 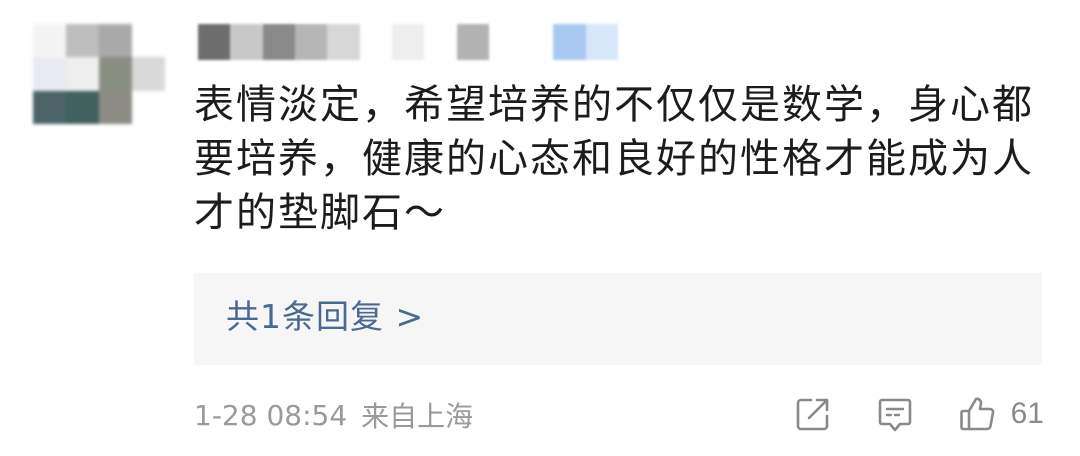 What do you see at coordinates (813, 414) in the screenshot?
I see `share-out-icon` at bounding box center [813, 414].